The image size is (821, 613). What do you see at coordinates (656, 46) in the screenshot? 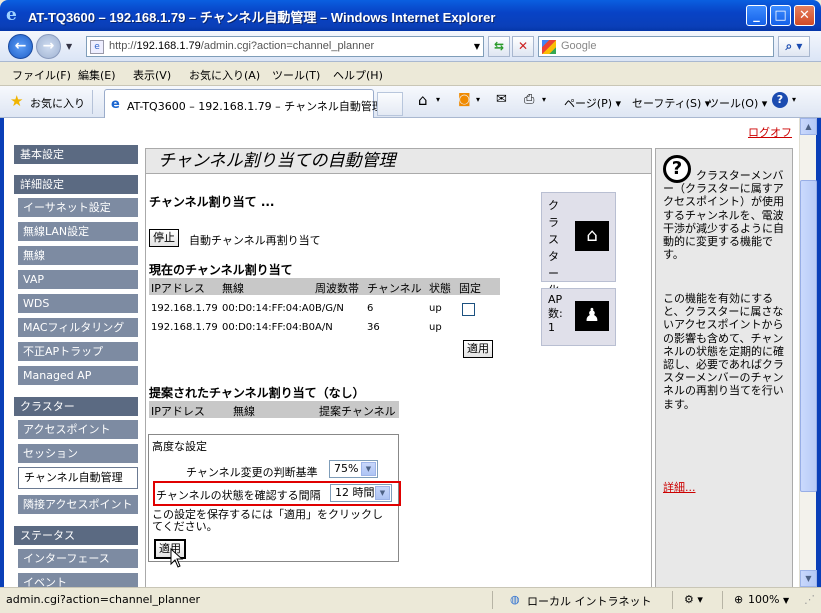
I see `search-input: Google` at bounding box center [656, 46].